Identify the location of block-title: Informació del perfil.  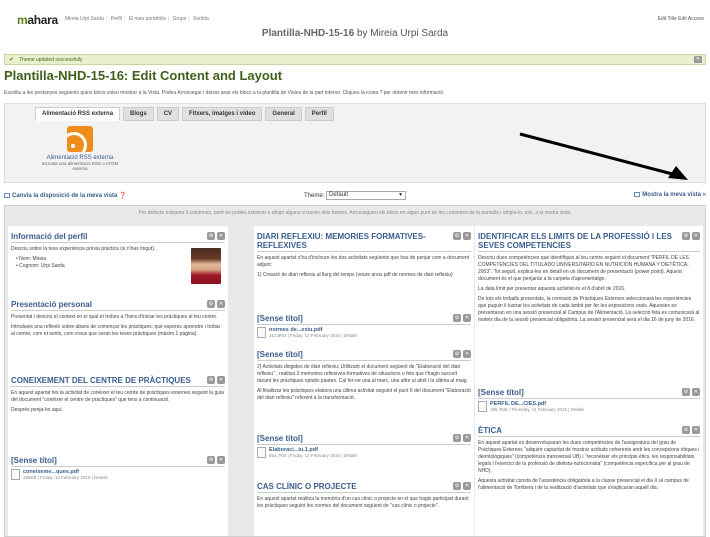
(118, 237).